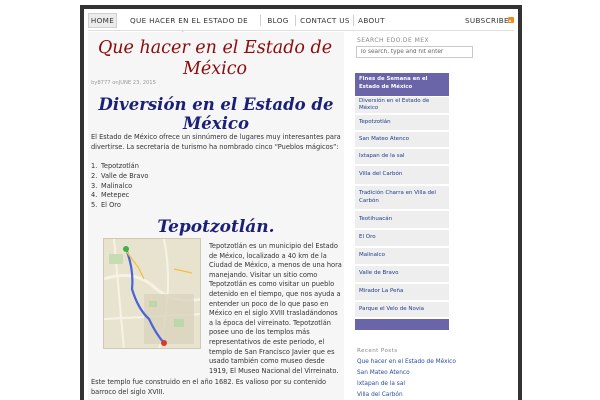 The image size is (600, 400). I want to click on subsection-heading: Tepotzotlán., so click(216, 227).